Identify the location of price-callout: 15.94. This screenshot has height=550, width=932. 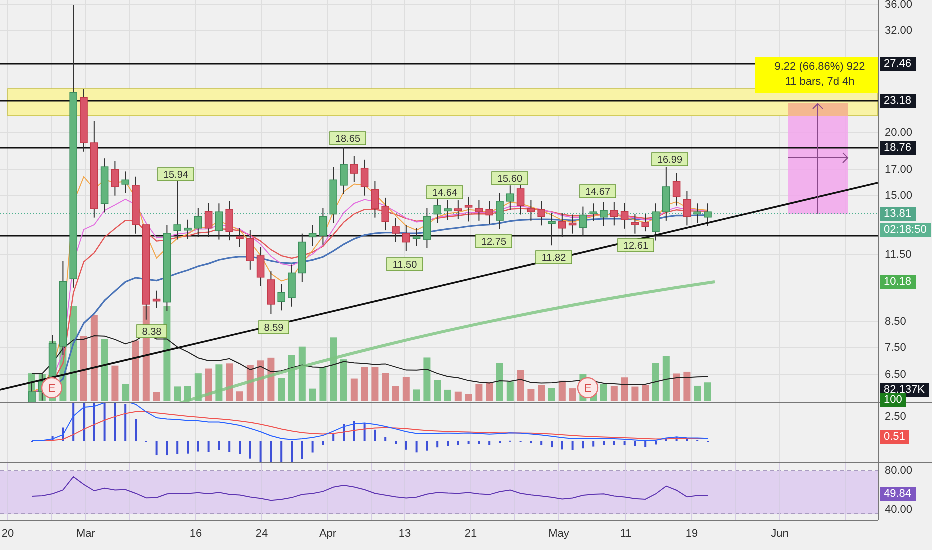
(176, 175).